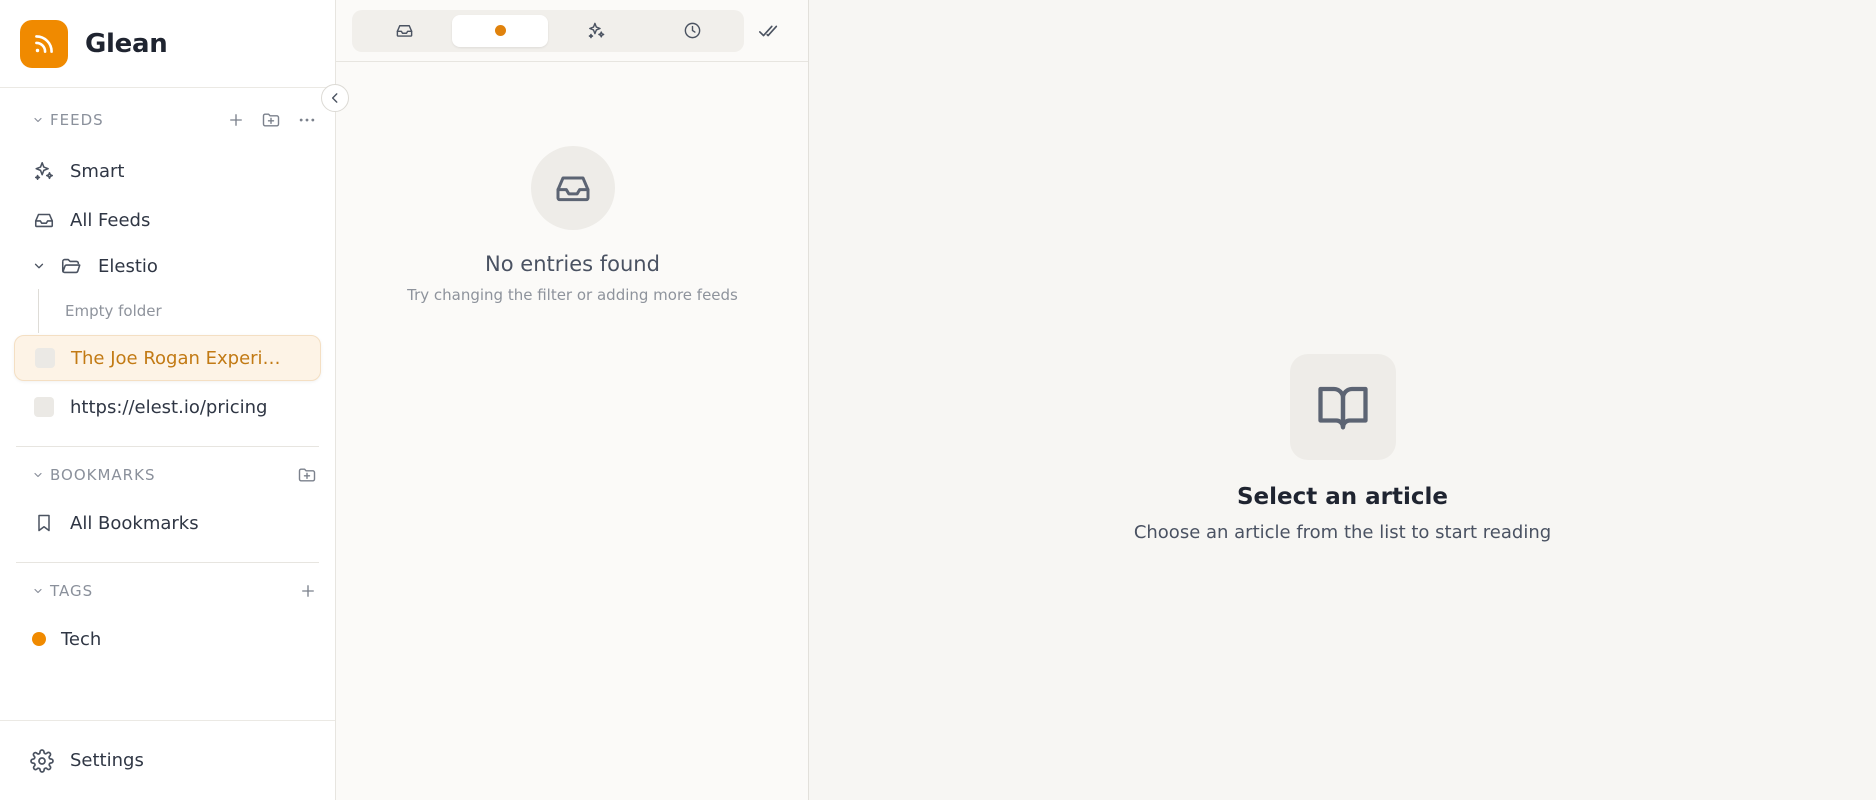 The width and height of the screenshot is (1876, 800). I want to click on folder-open-icon, so click(72, 266).